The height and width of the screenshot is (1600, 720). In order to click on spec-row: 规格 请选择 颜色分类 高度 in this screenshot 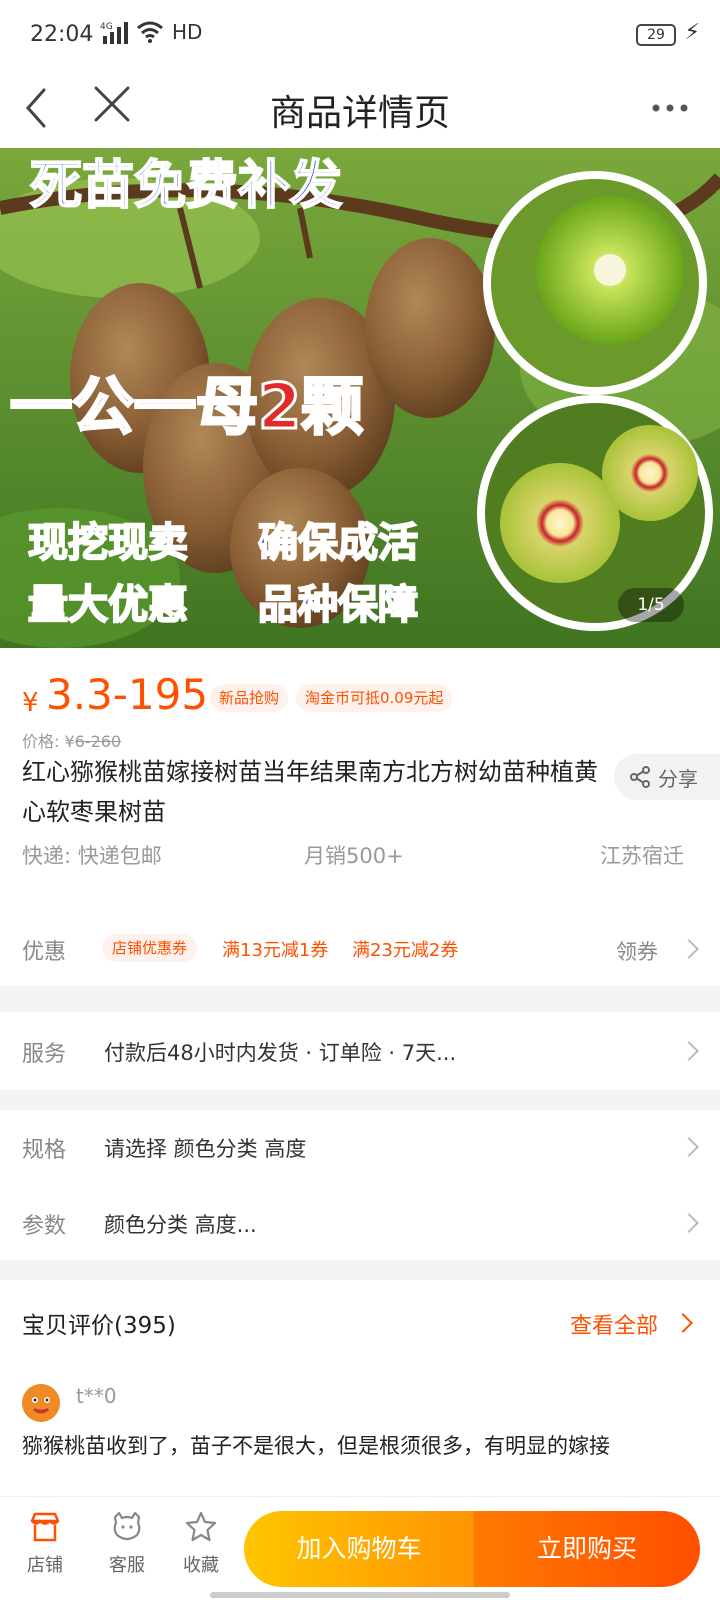, I will do `click(360, 1147)`.